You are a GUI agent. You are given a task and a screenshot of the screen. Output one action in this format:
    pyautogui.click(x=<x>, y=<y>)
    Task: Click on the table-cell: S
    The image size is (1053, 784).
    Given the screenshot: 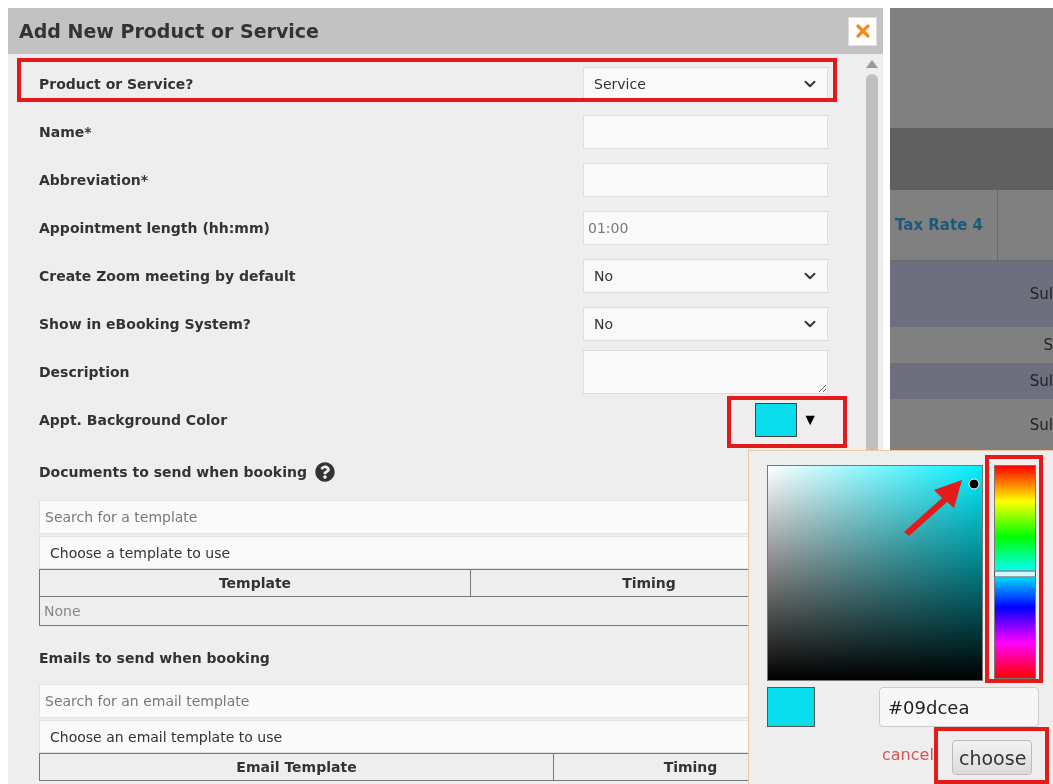 What is the action you would take?
    pyautogui.click(x=1048, y=345)
    